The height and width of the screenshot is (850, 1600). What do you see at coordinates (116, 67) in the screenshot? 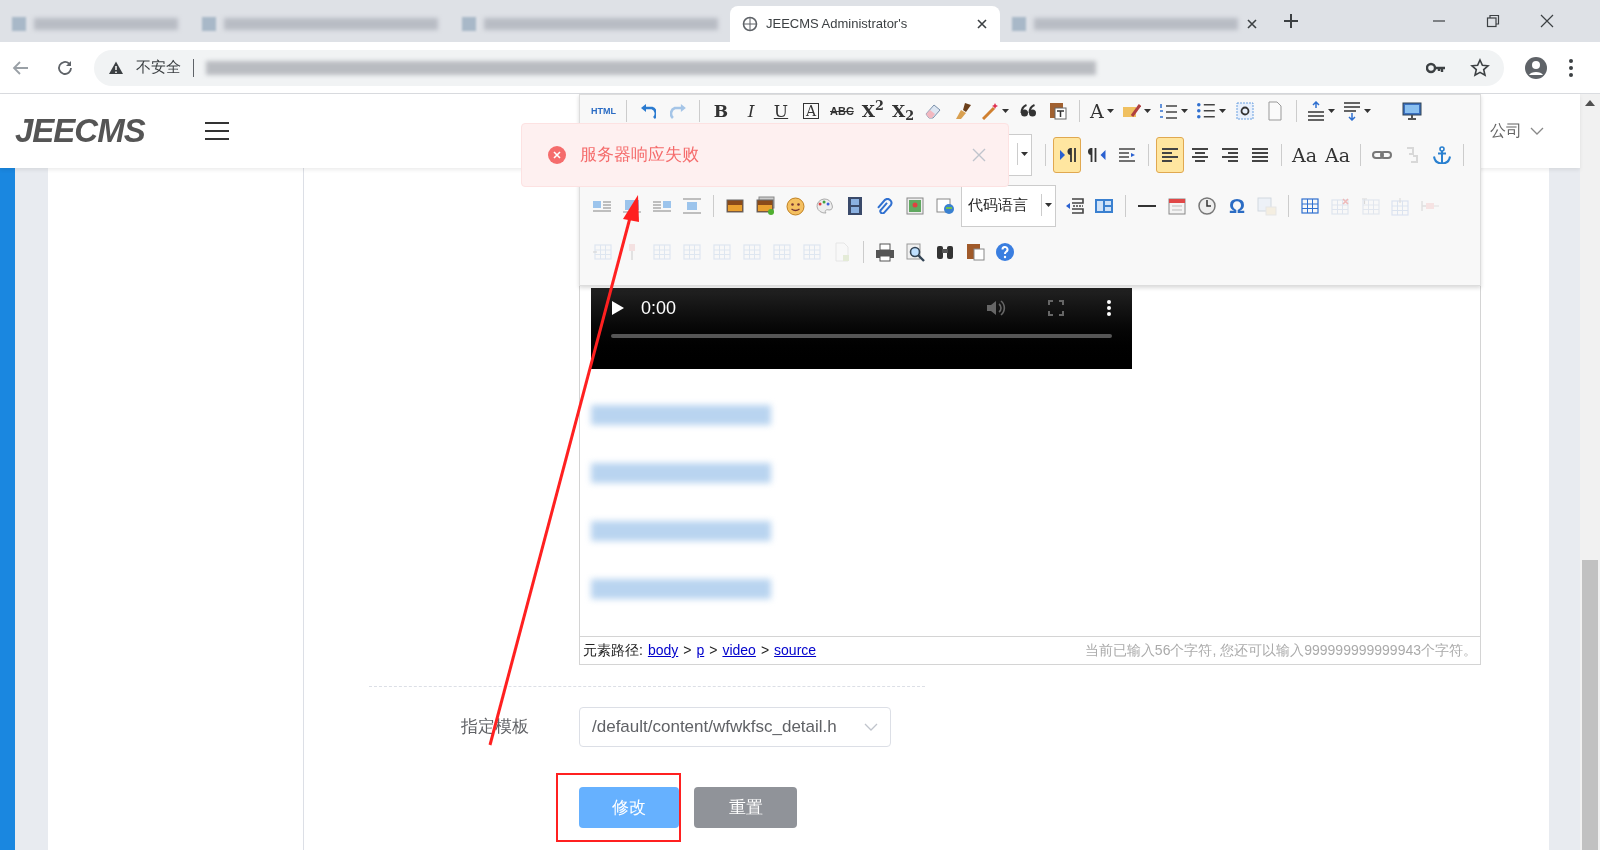
I see `warning-icon` at bounding box center [116, 67].